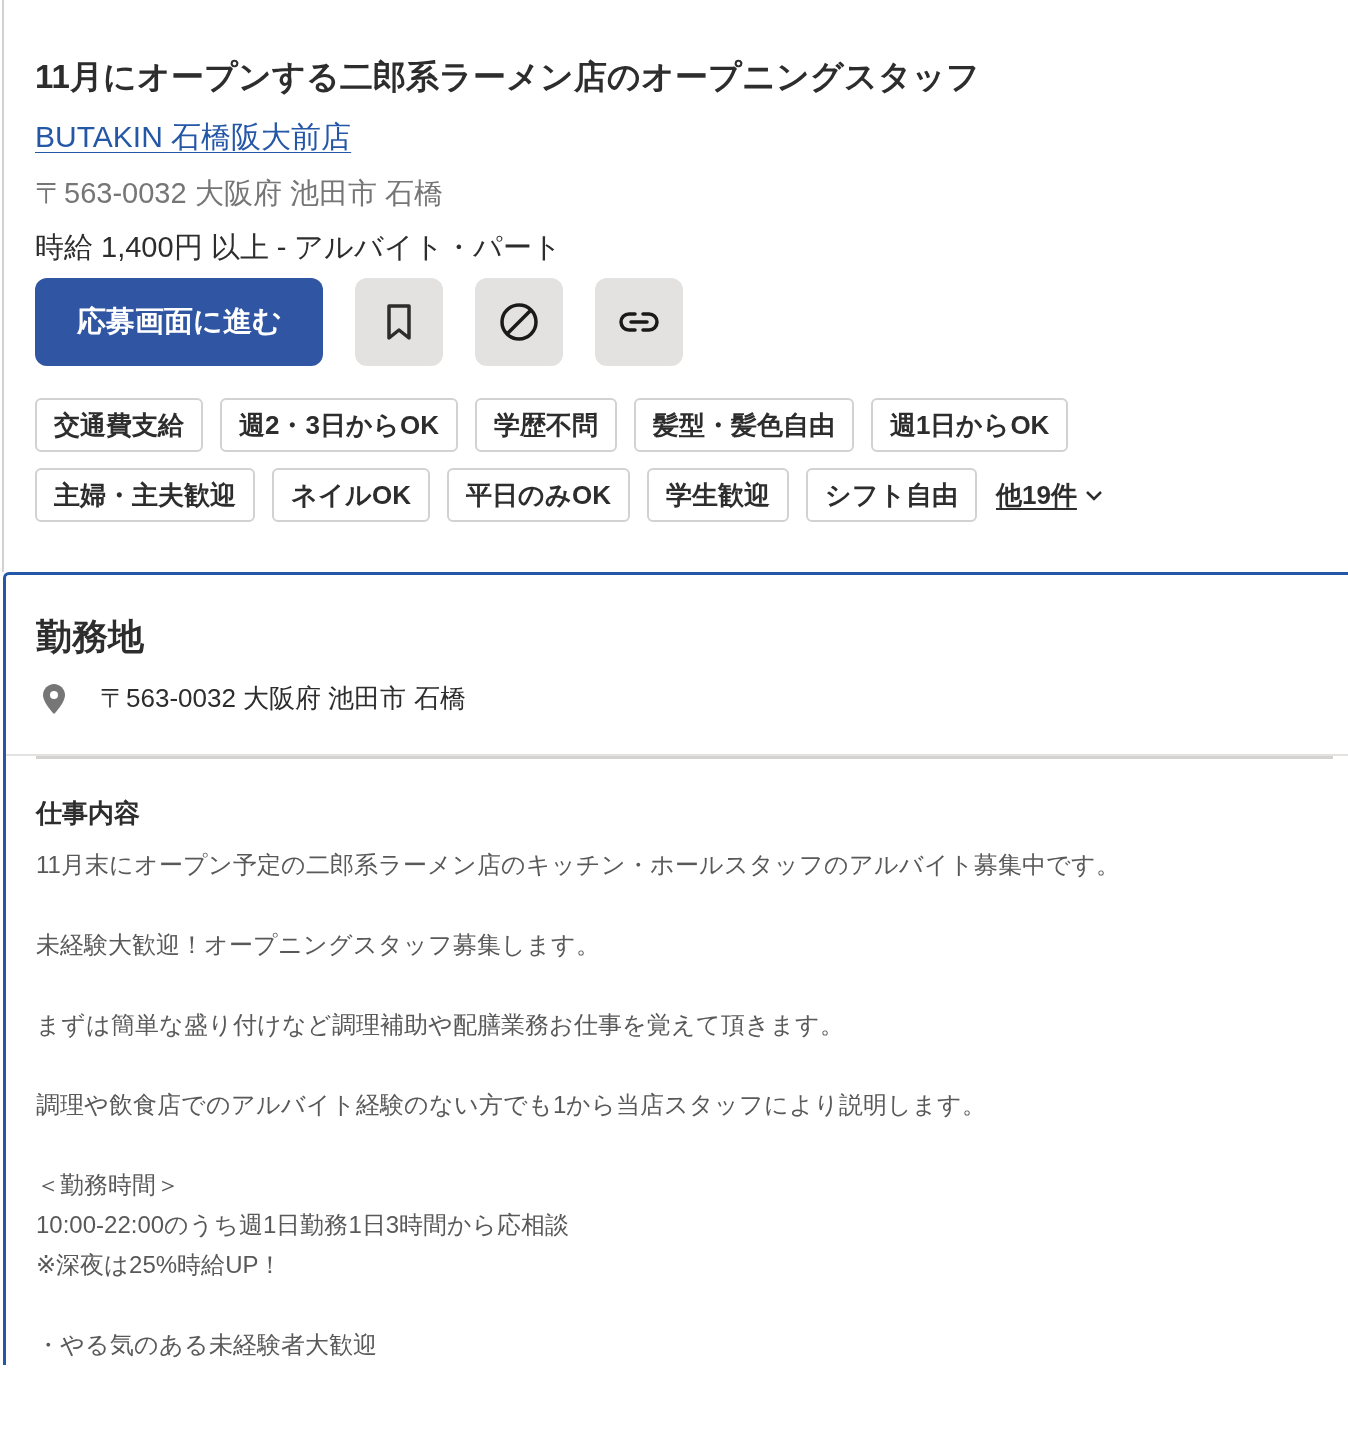 Image resolution: width=1348 pixels, height=1432 pixels. Describe the element at coordinates (1093, 495) in the screenshot. I see `chevron-icon` at that location.